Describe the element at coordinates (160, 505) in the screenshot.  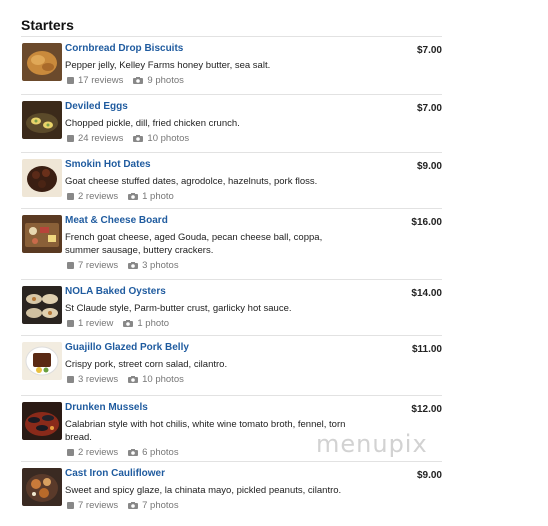
I see `photos-link: 7 photos` at that location.